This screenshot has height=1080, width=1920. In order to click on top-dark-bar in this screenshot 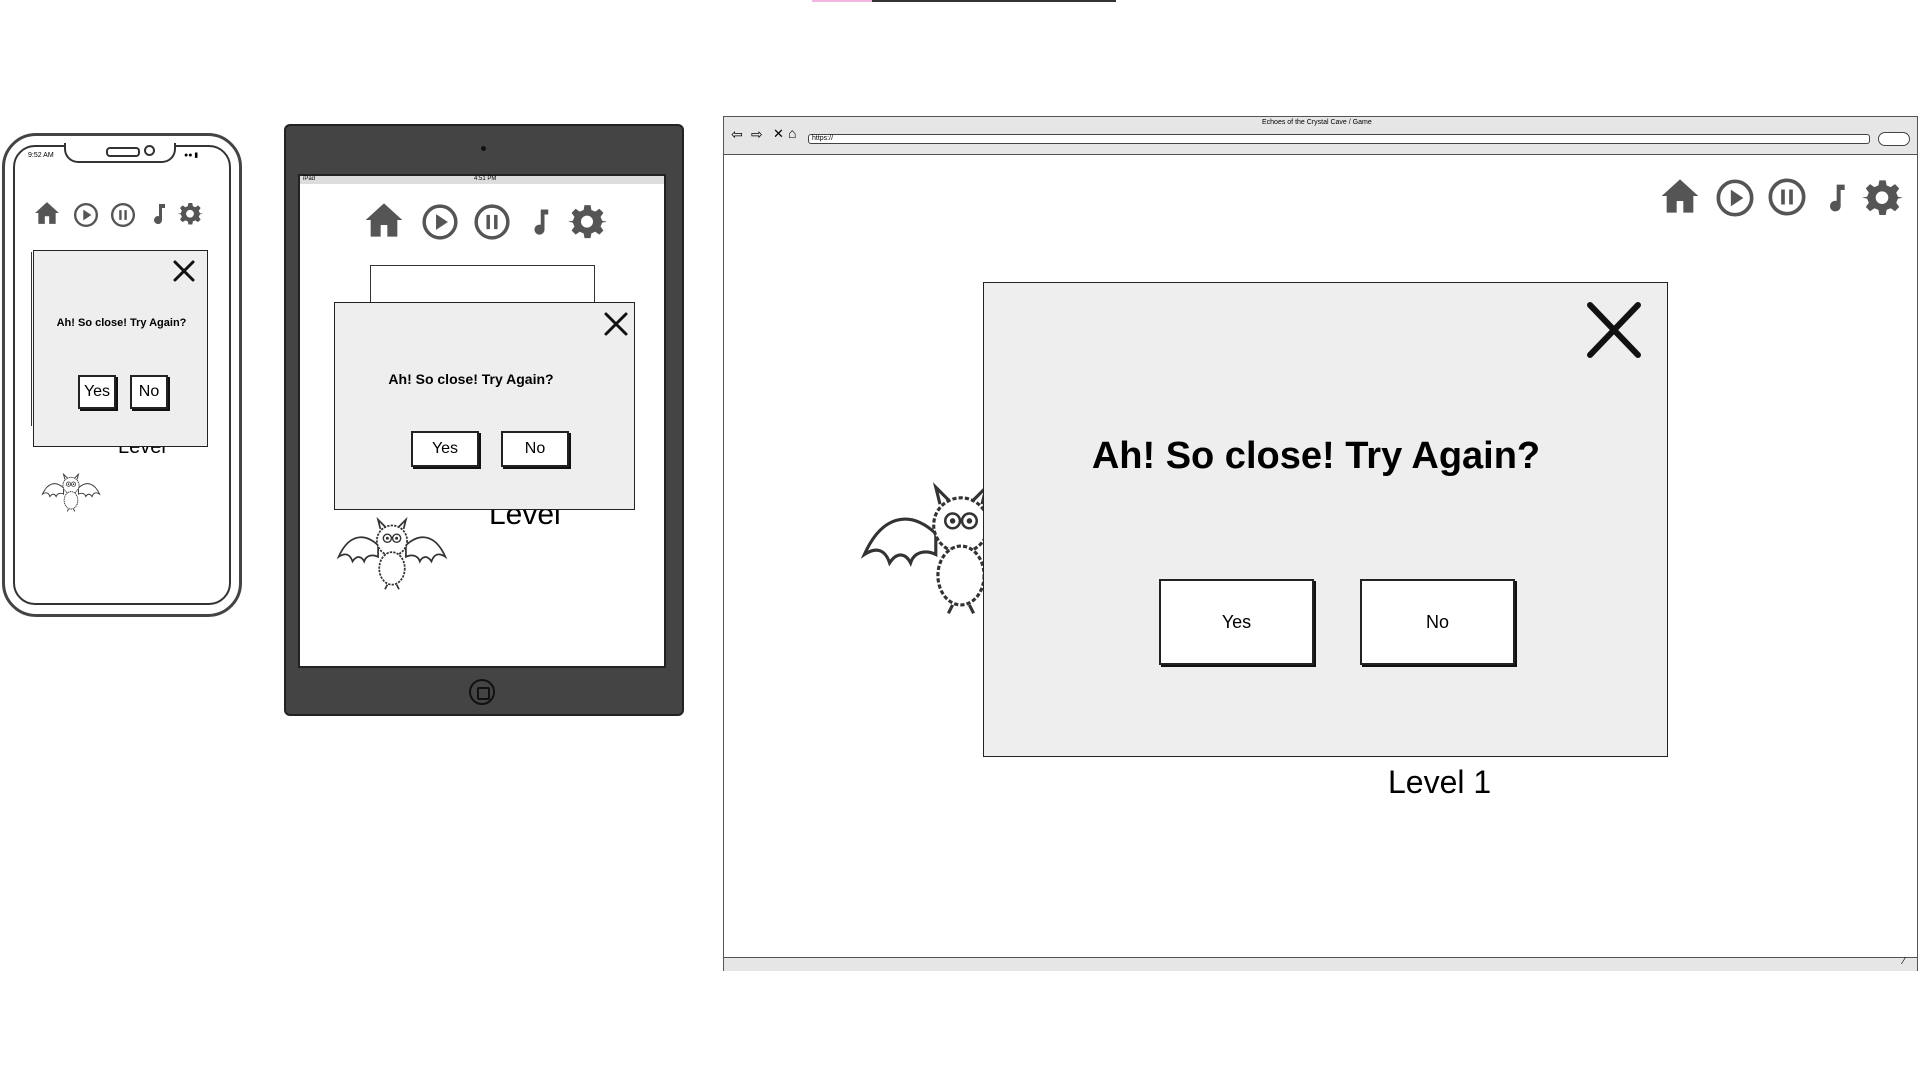, I will do `click(994, 1)`.